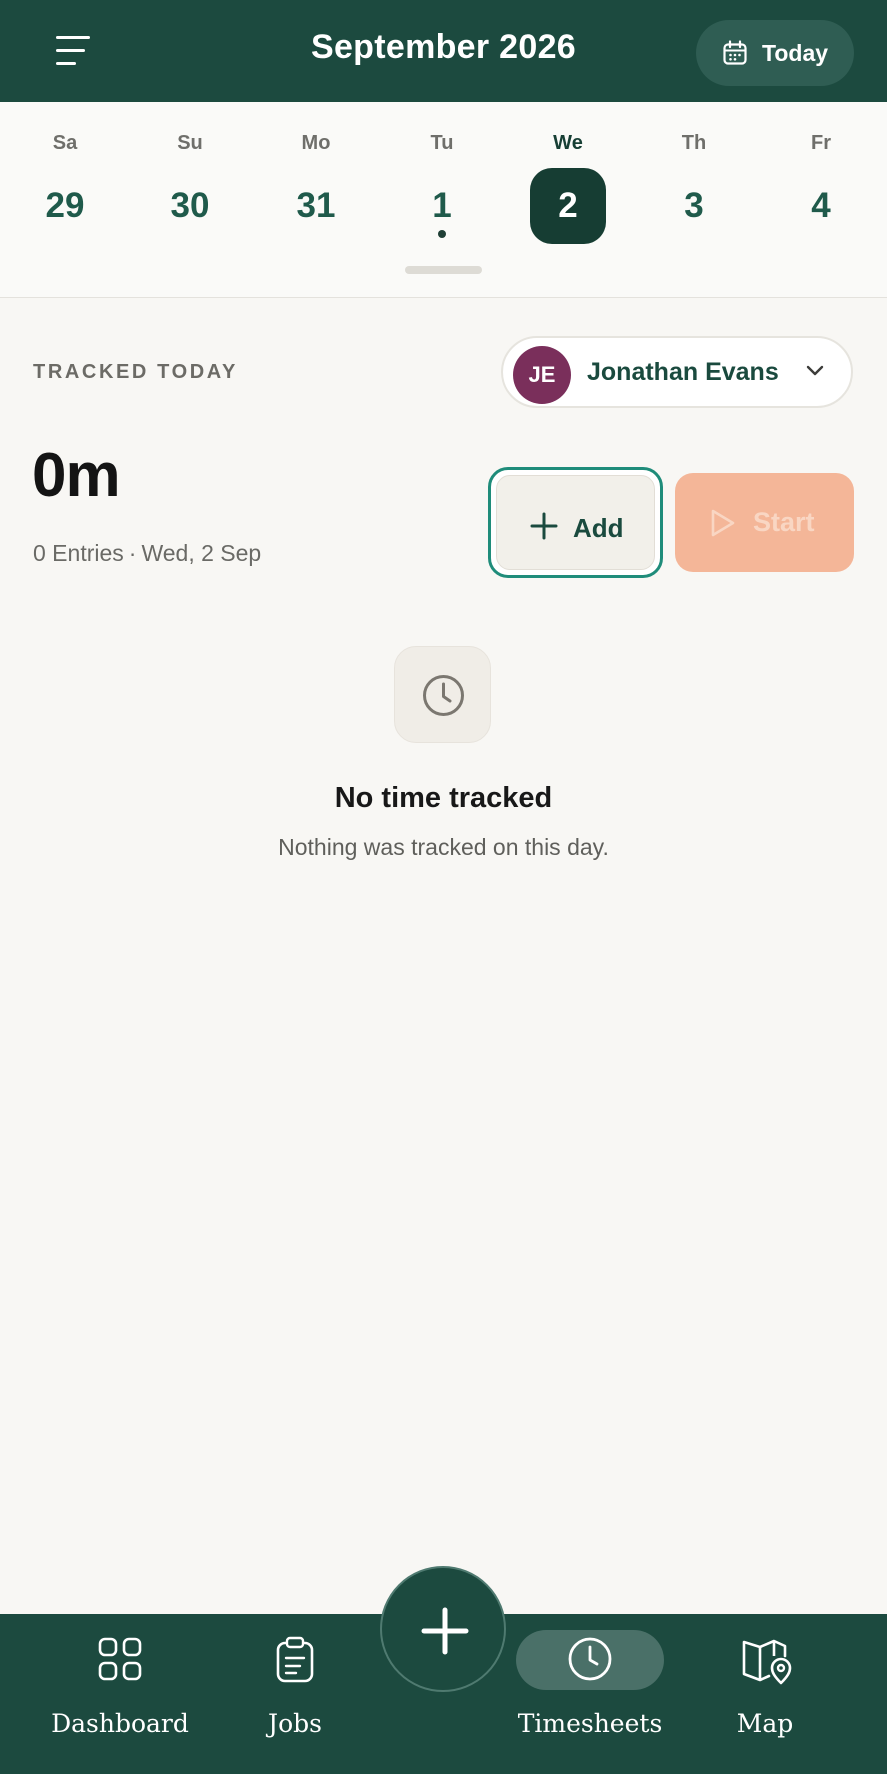 The image size is (887, 1774). I want to click on today-button: Today, so click(775, 53).